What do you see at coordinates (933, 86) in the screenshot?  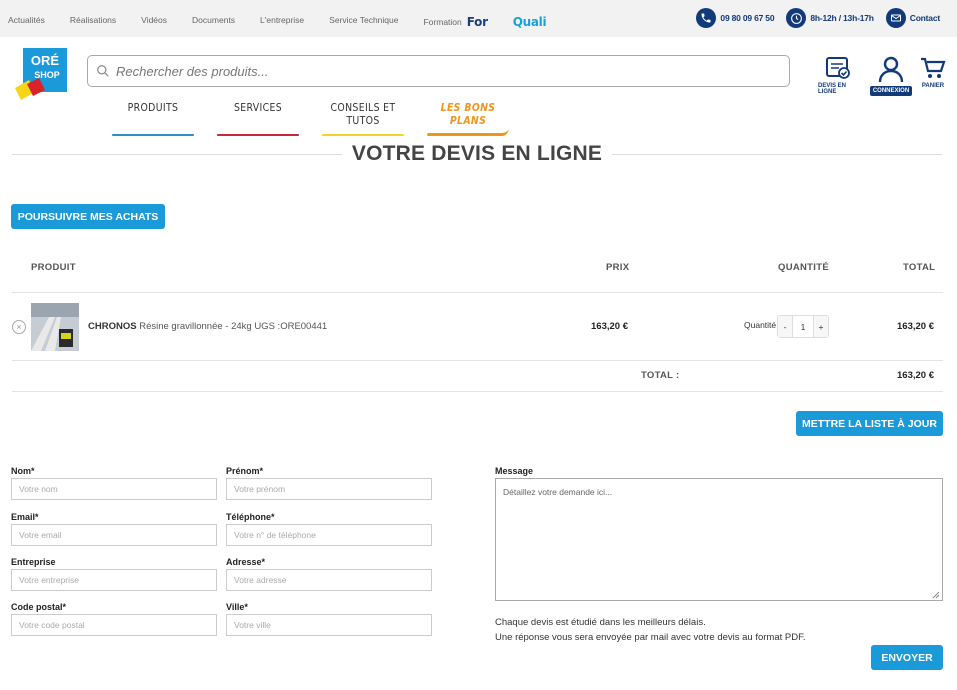 I see `panier-label: PANIER` at bounding box center [933, 86].